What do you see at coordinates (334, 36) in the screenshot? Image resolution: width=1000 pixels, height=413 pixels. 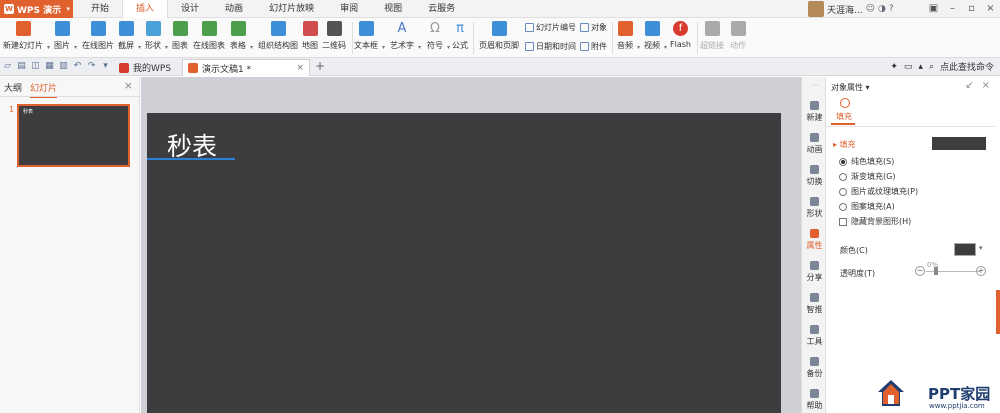 I see `qrcode-button: 二维码` at bounding box center [334, 36].